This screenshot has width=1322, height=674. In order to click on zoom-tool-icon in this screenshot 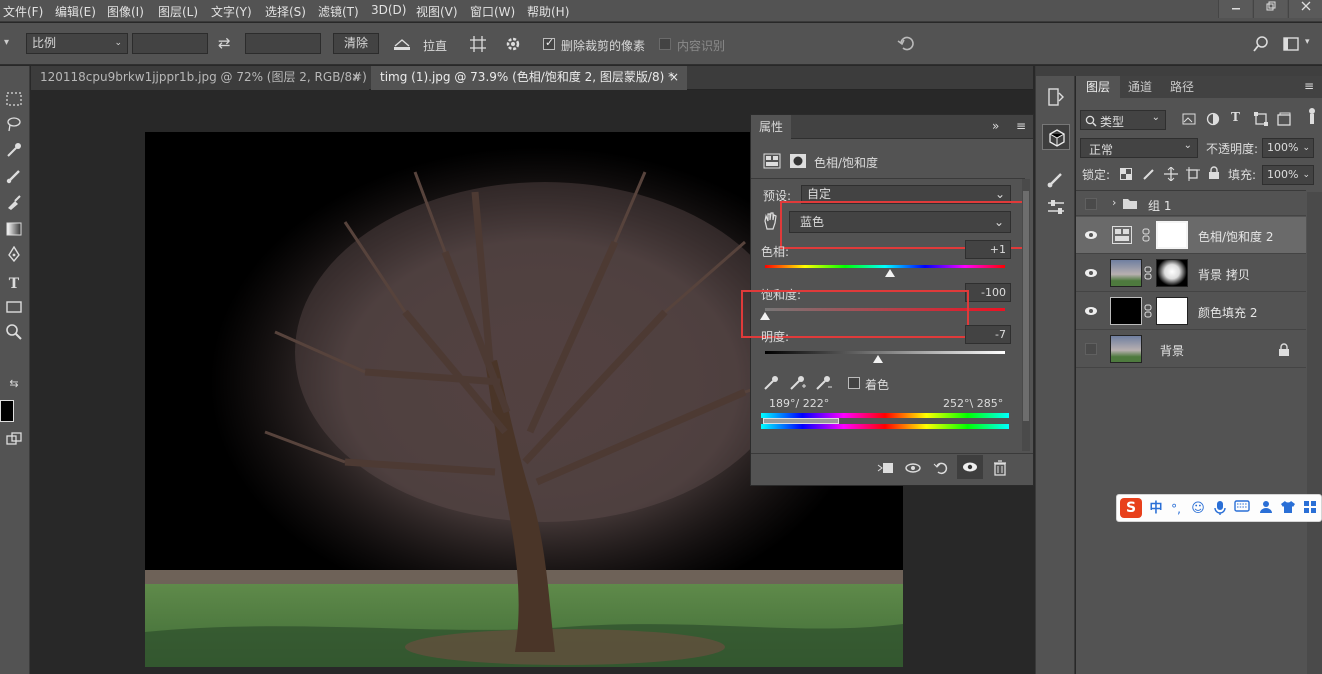, I will do `click(14, 336)`.